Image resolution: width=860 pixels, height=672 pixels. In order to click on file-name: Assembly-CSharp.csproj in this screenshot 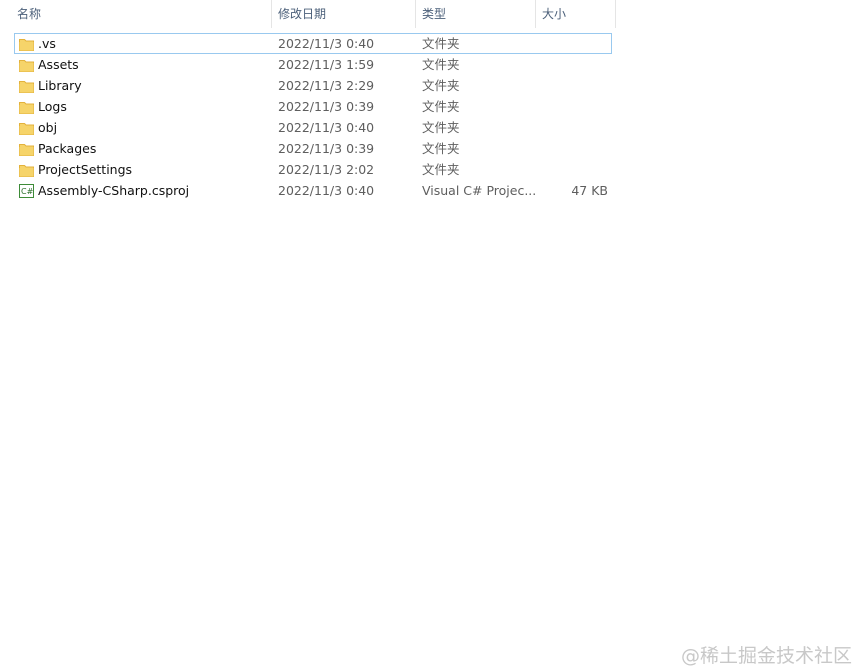, I will do `click(114, 190)`.